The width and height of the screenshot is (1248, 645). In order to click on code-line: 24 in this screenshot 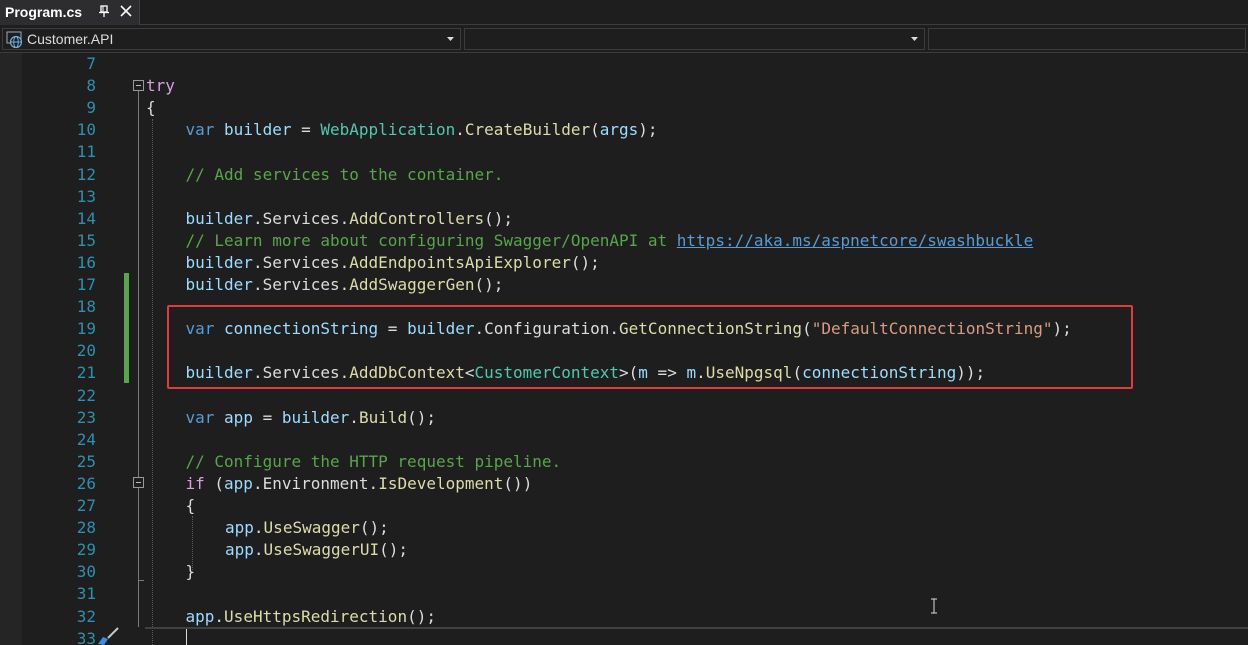, I will do `click(624, 440)`.